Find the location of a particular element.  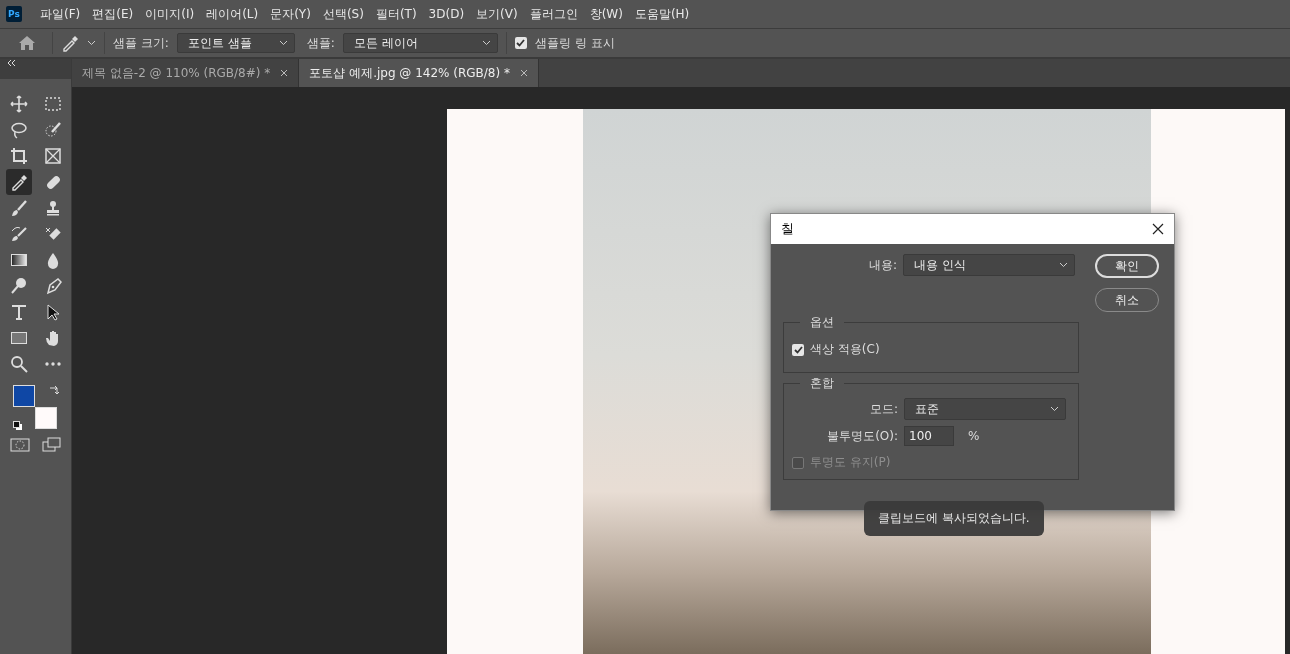

content-label: 내용: is located at coordinates (882, 265).